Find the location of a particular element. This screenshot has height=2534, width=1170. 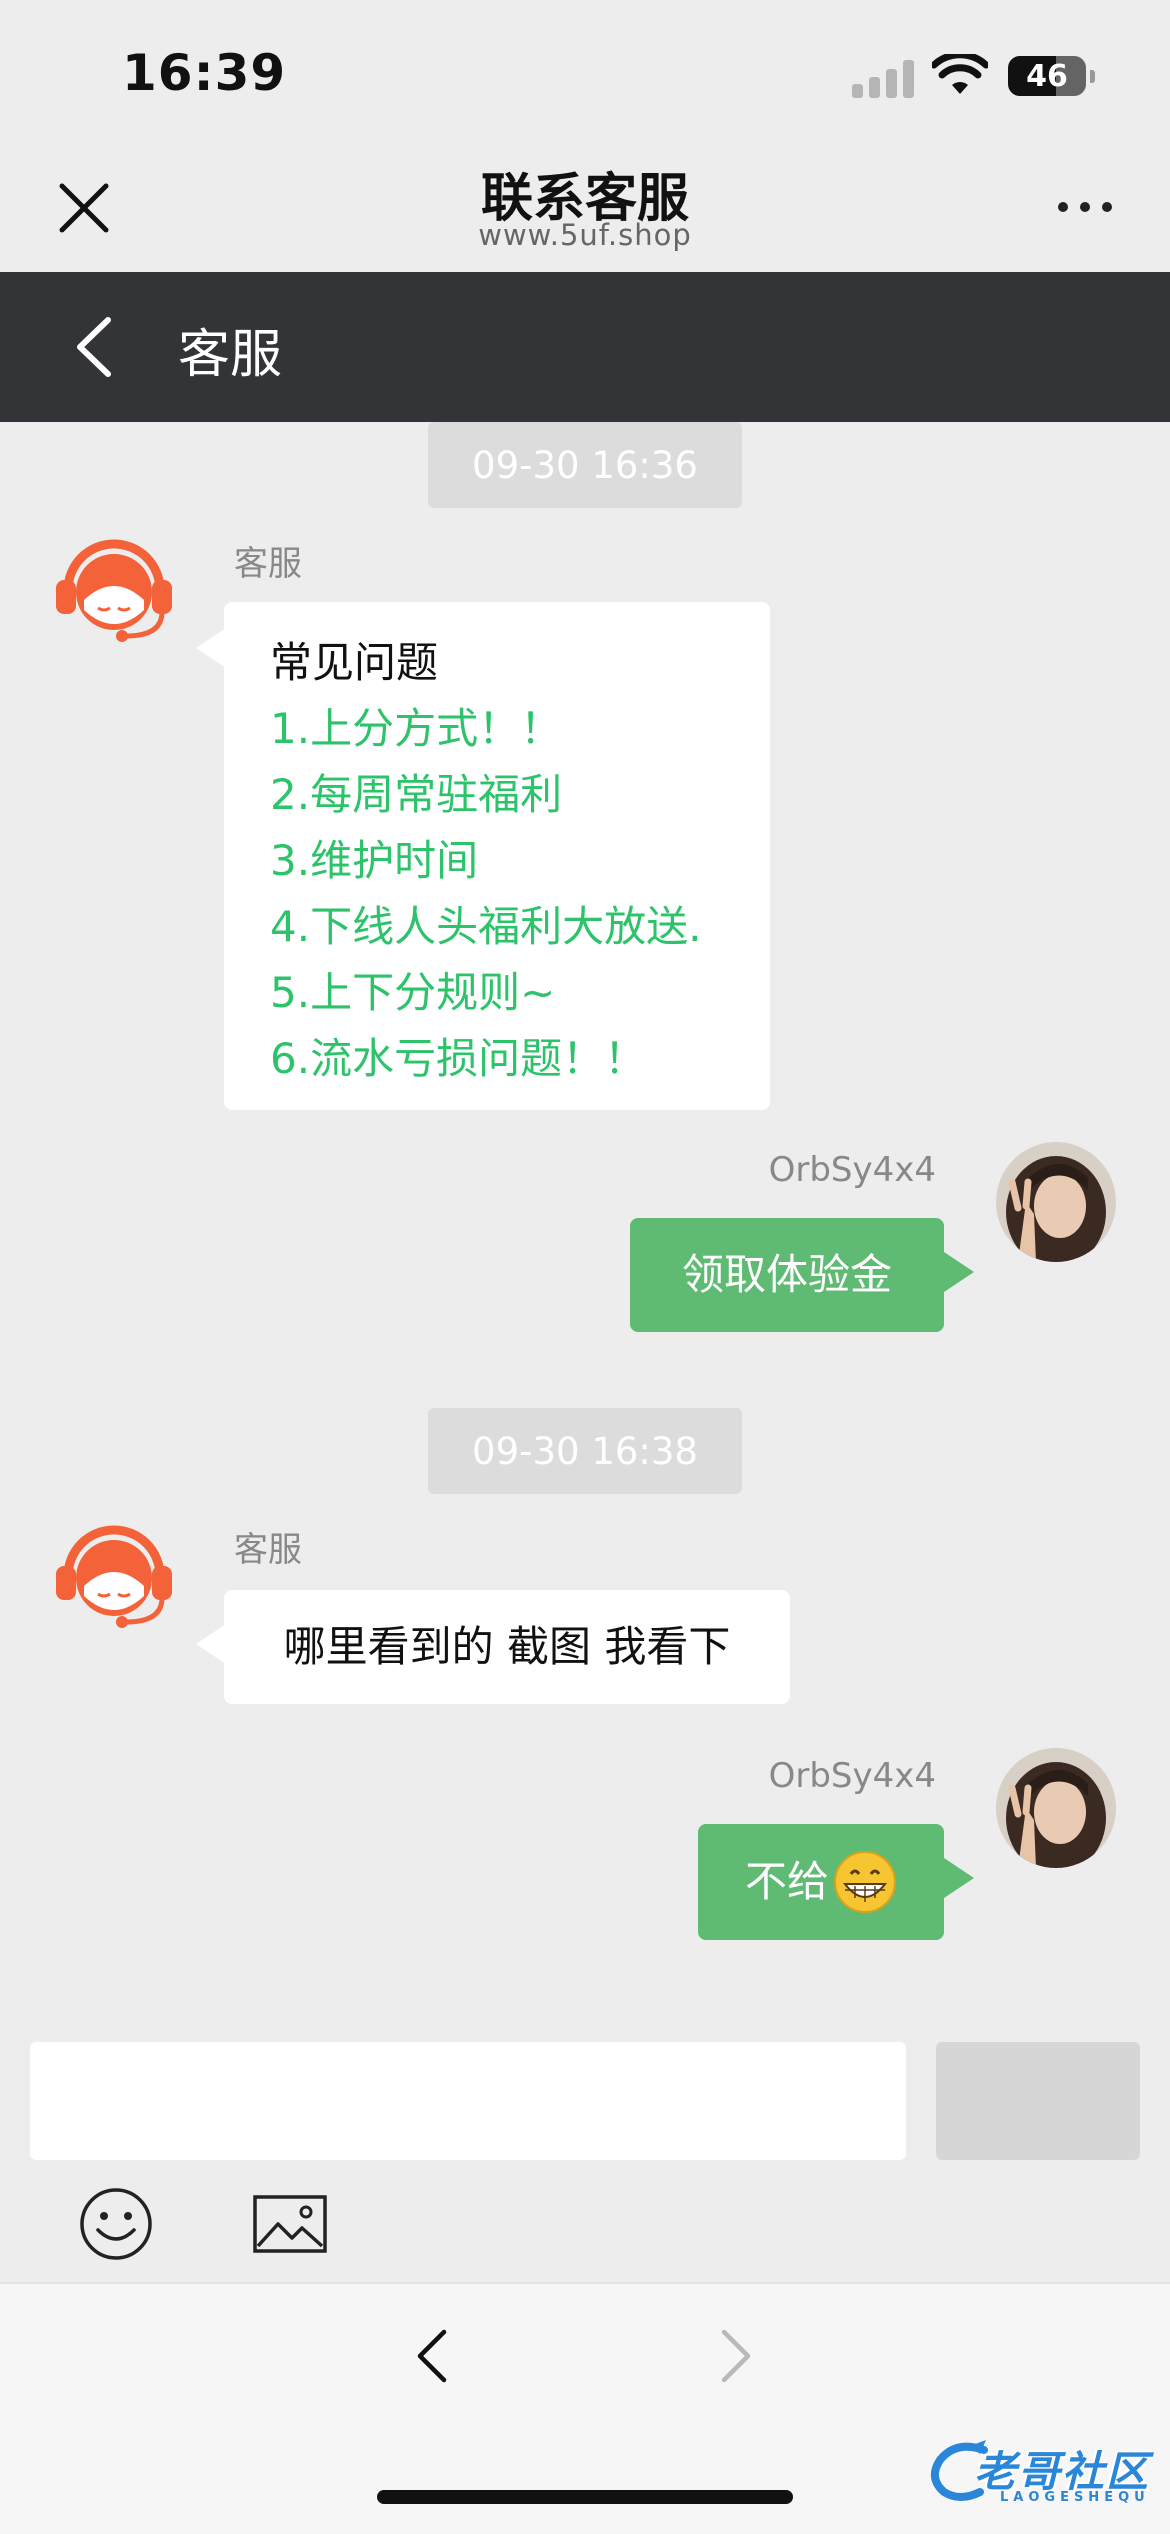

message-text: 不给 is located at coordinates (786, 1881).